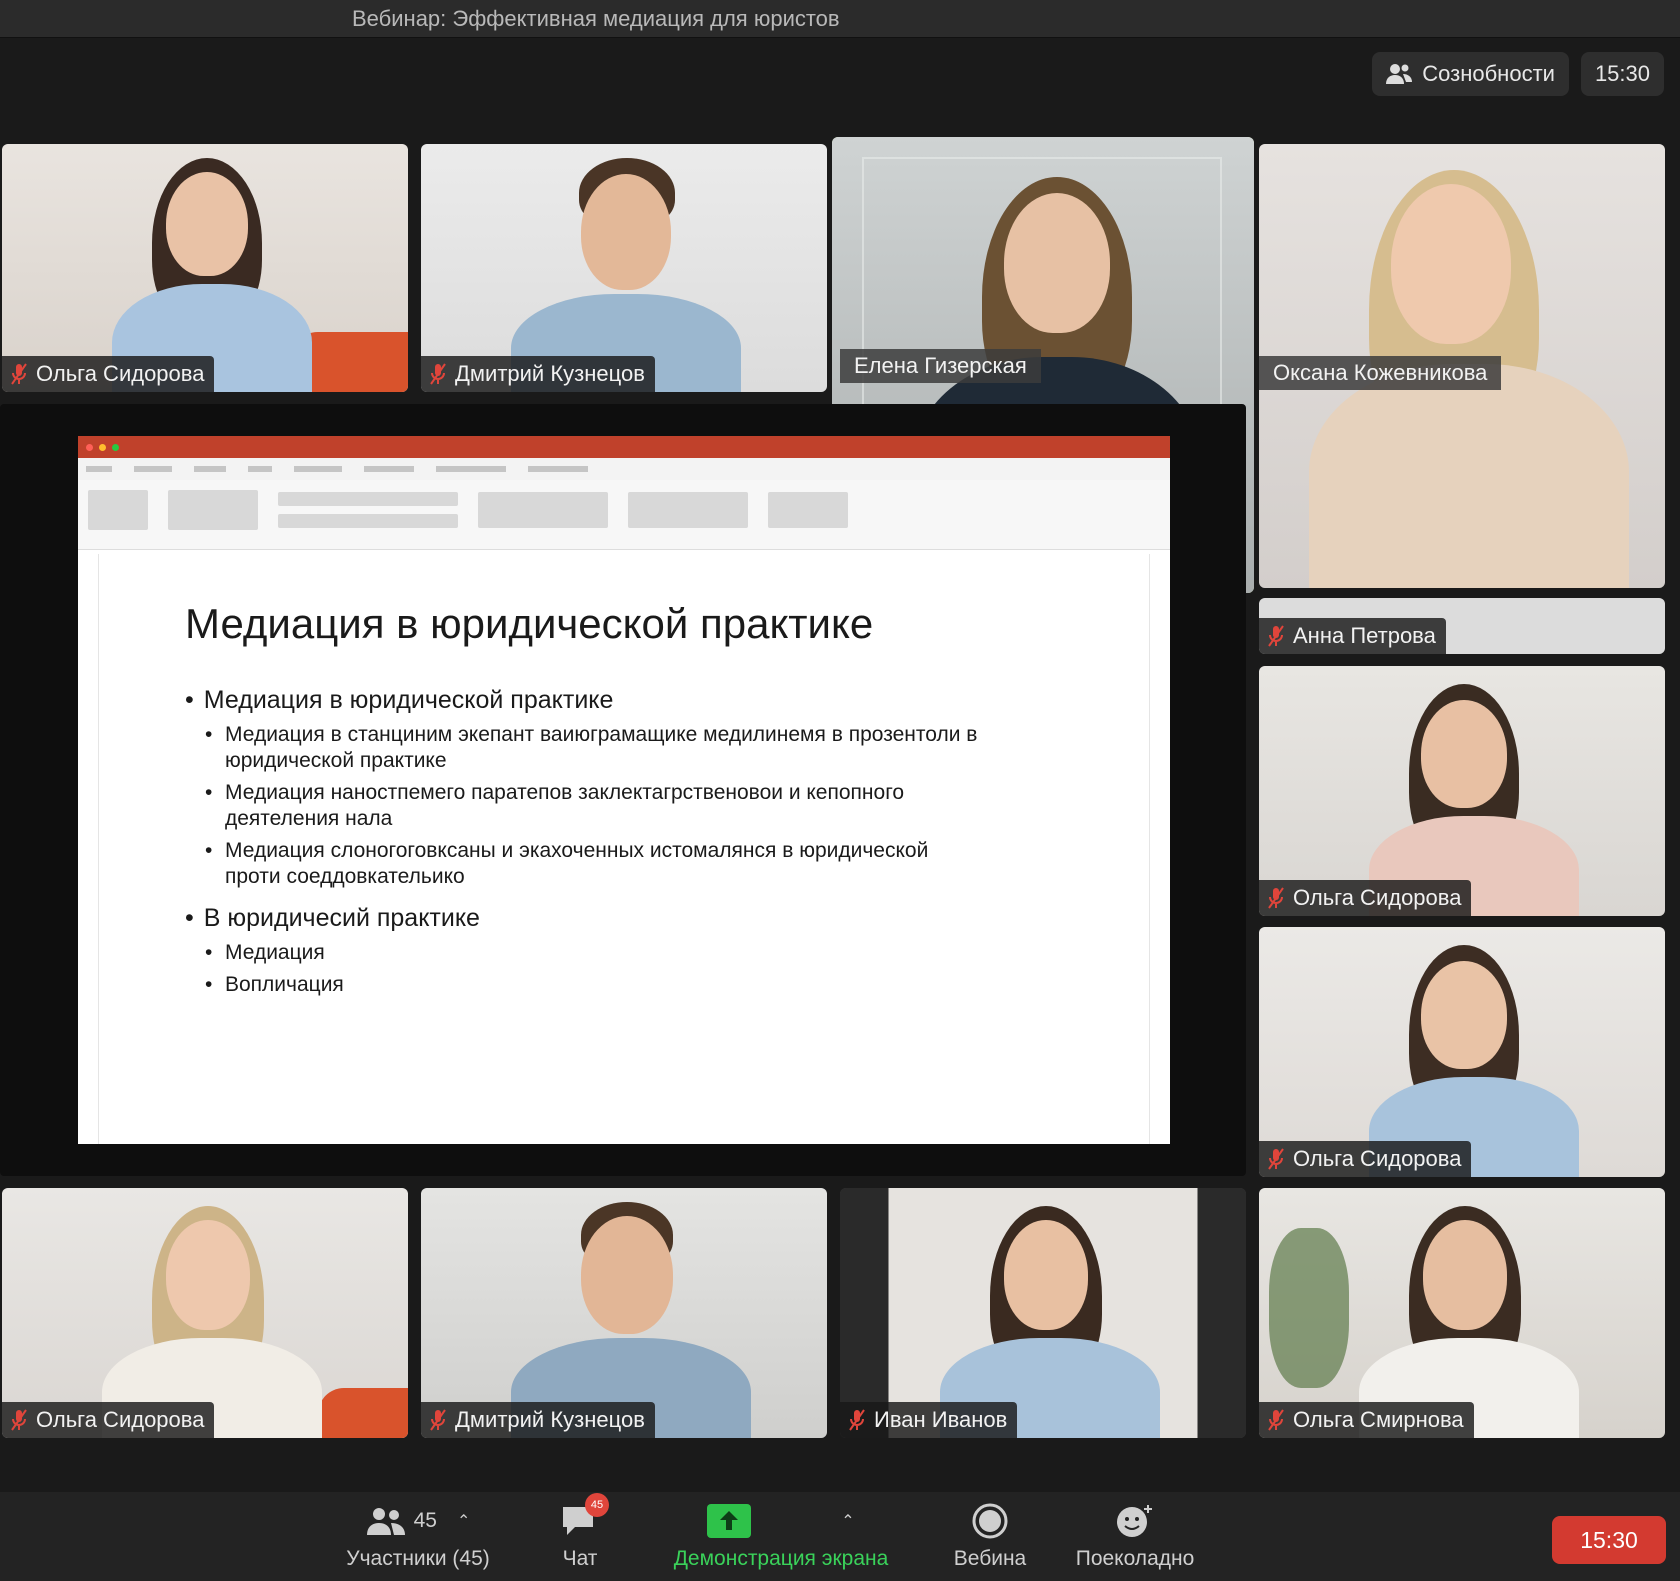 Image resolution: width=1680 pixels, height=1581 pixels. What do you see at coordinates (597, 1504) in the screenshot?
I see `chat-badge: 45` at bounding box center [597, 1504].